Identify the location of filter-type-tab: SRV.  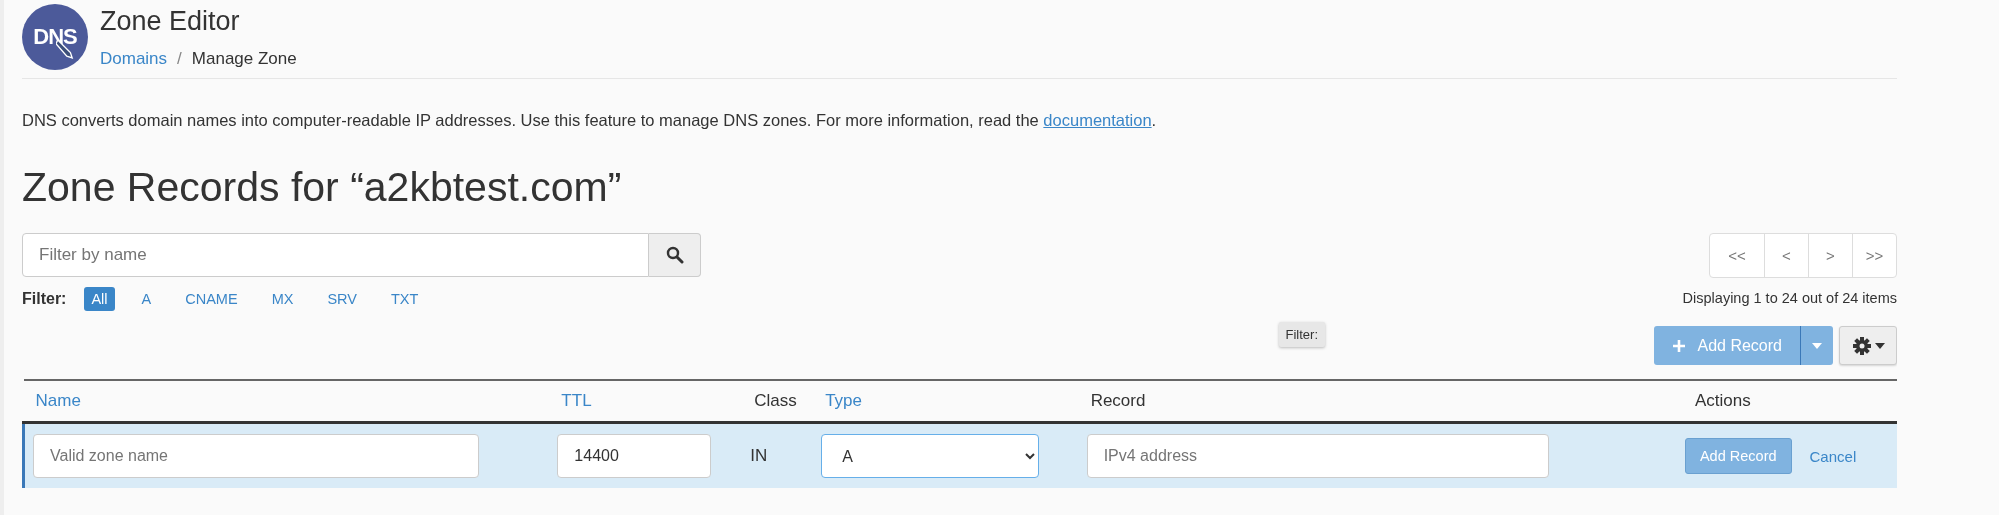
(342, 299).